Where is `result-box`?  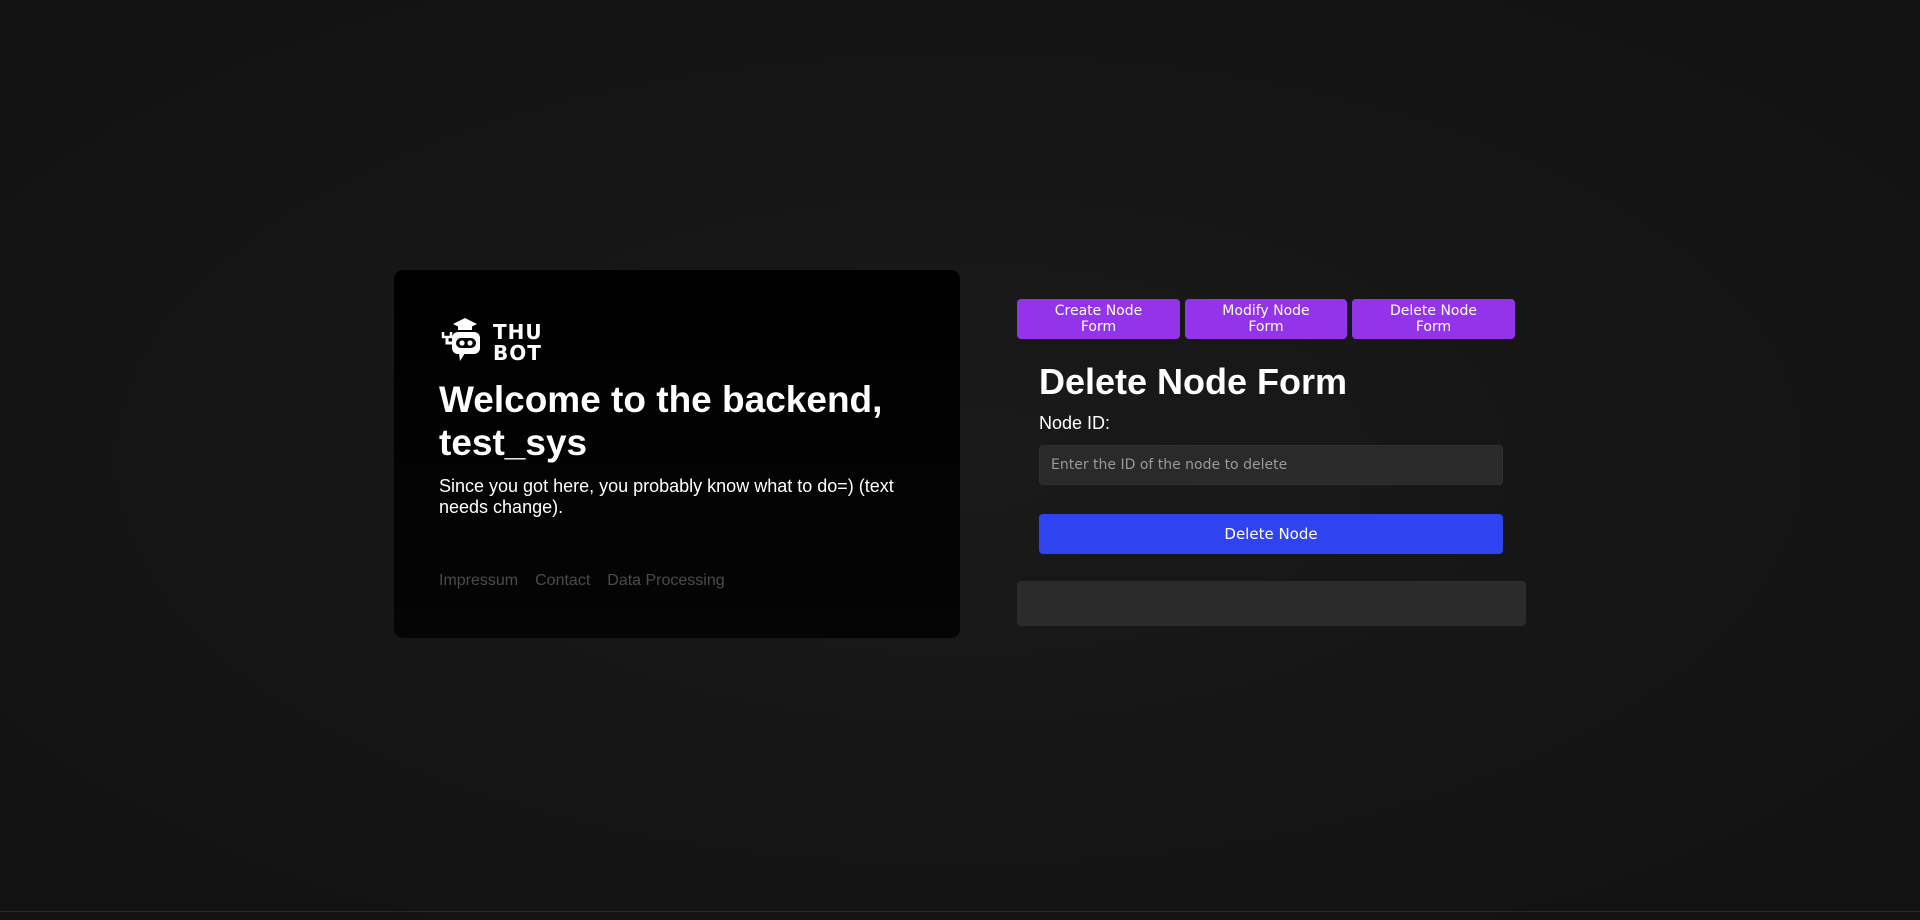
result-box is located at coordinates (1271, 603).